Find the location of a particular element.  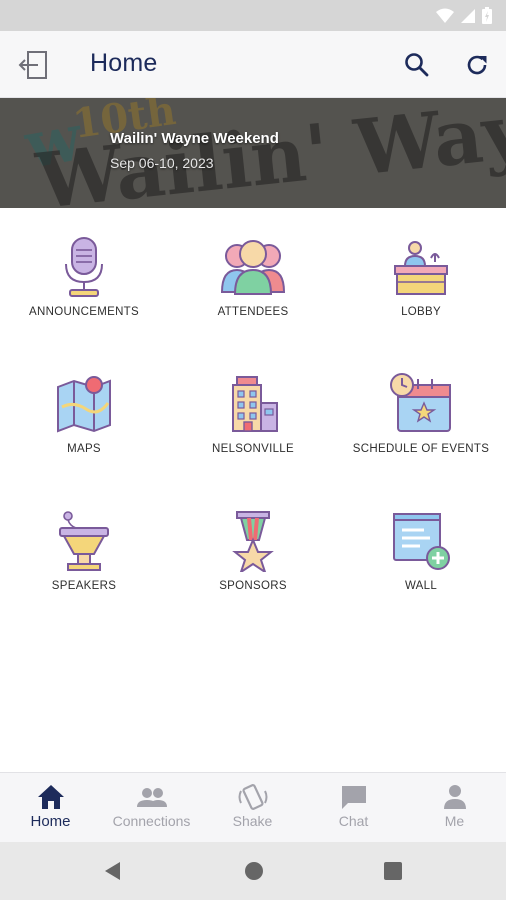

back-triangle-icon is located at coordinates (112, 871).